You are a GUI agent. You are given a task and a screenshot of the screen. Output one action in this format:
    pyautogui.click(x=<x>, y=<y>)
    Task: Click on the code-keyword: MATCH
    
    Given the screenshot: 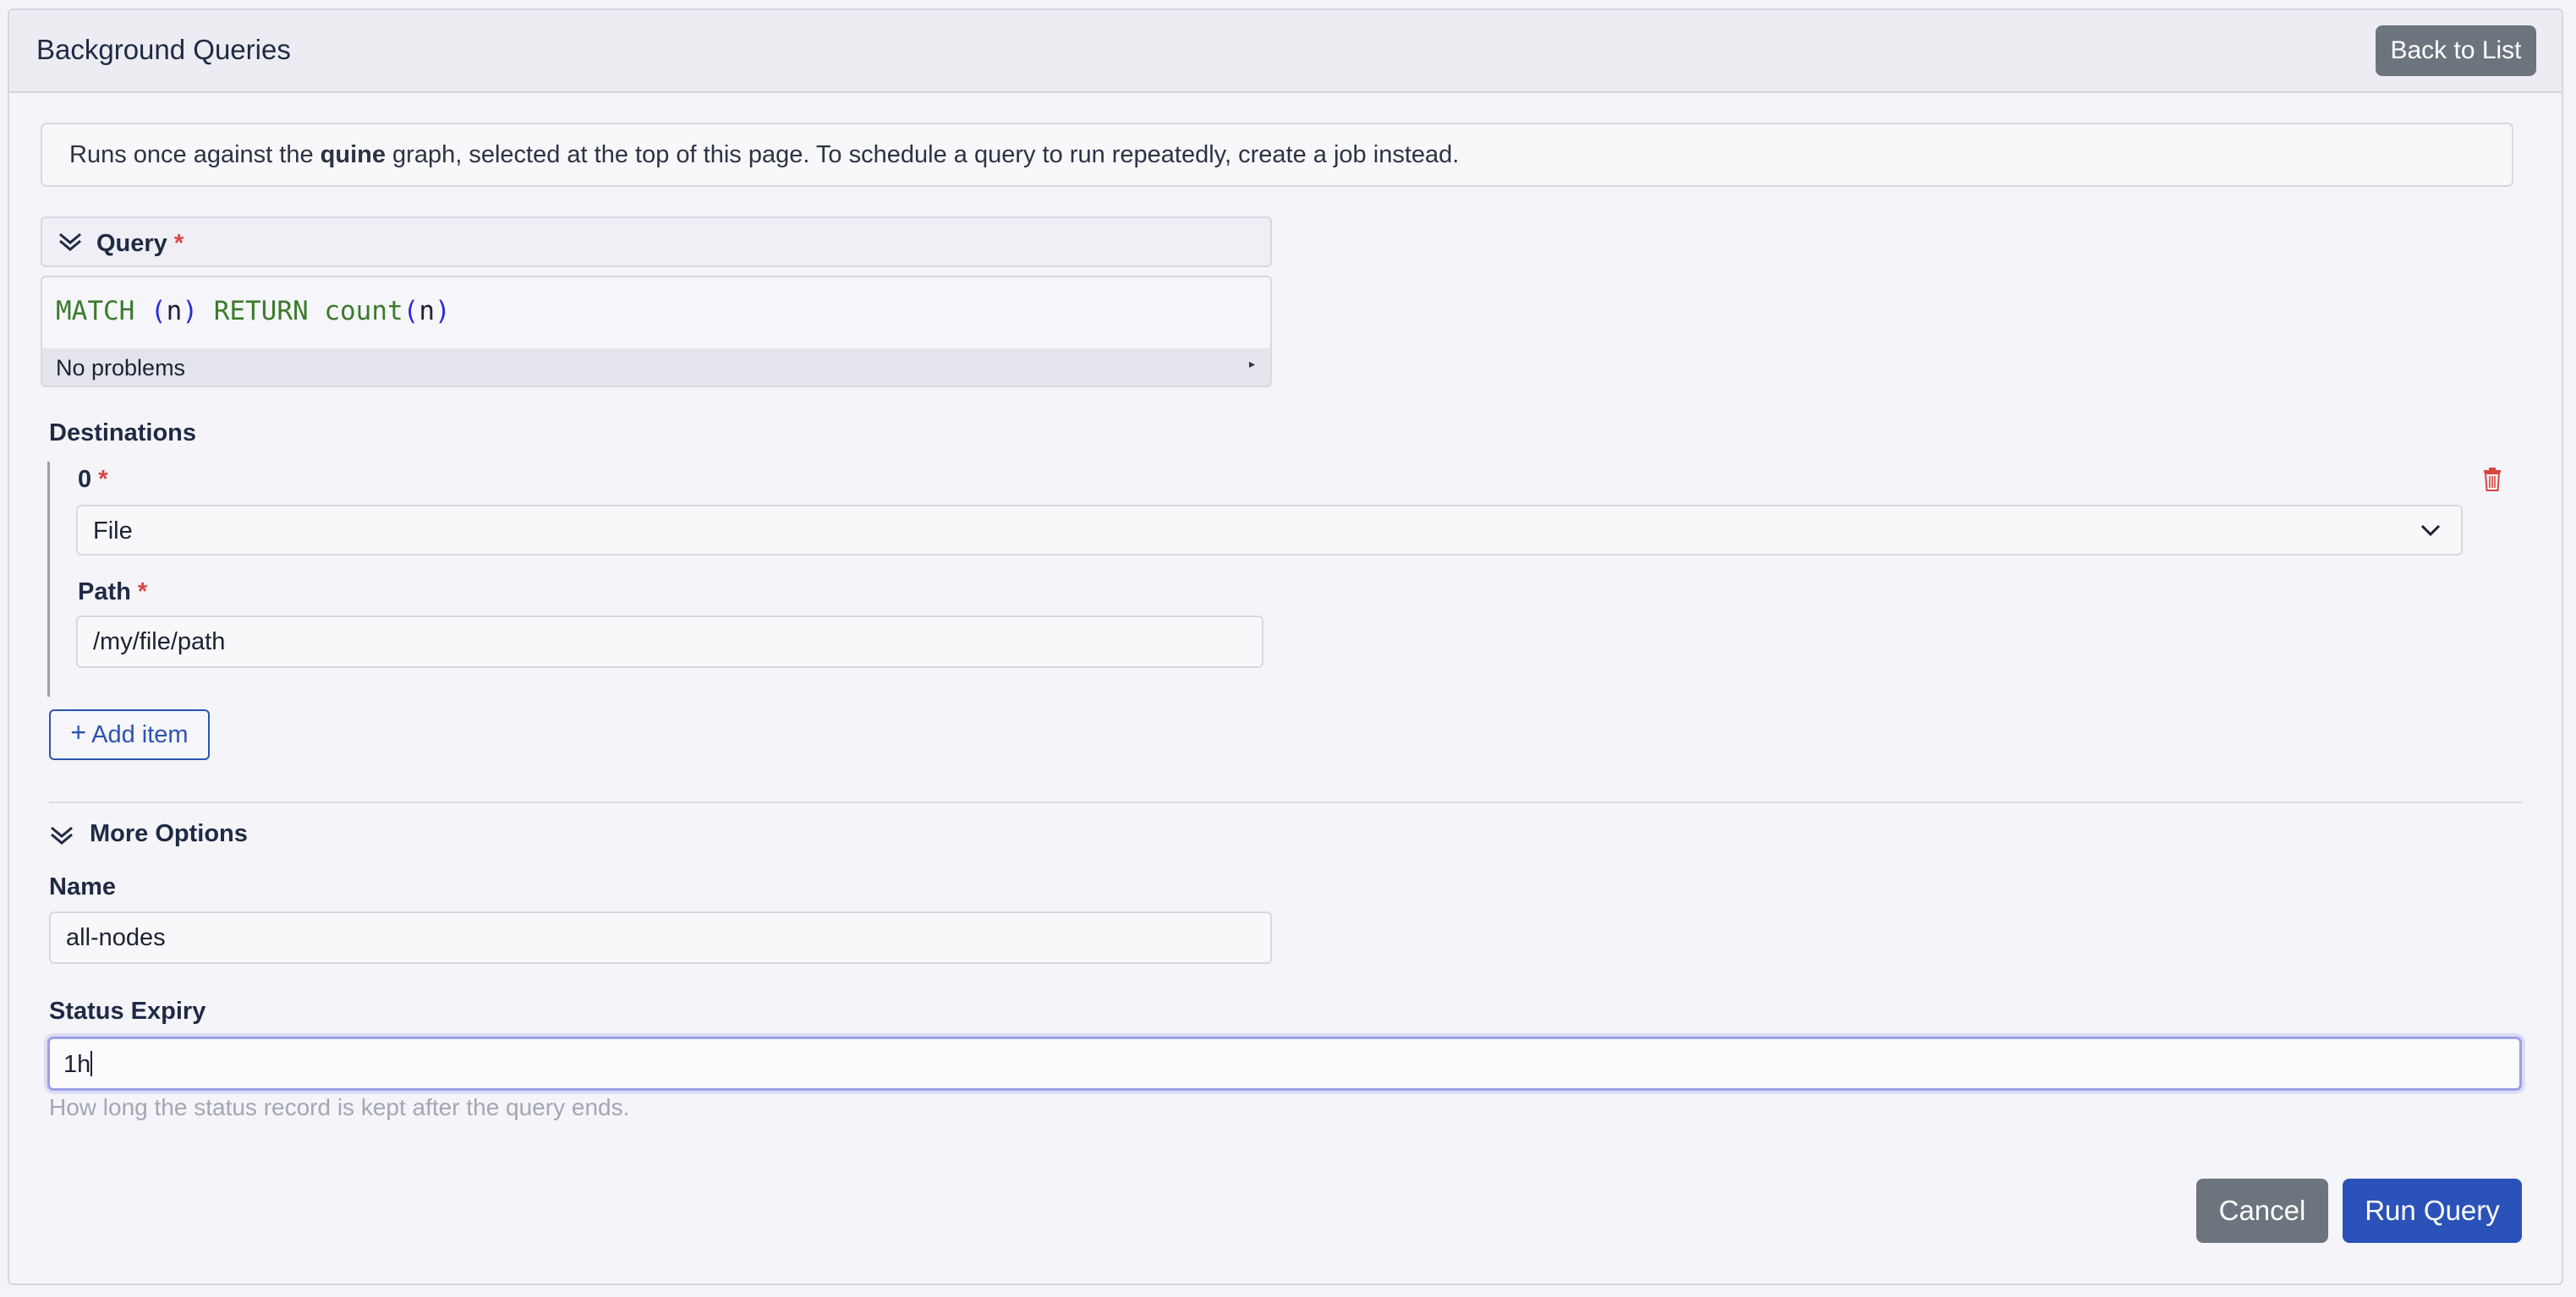 What is the action you would take?
    pyautogui.click(x=95, y=311)
    